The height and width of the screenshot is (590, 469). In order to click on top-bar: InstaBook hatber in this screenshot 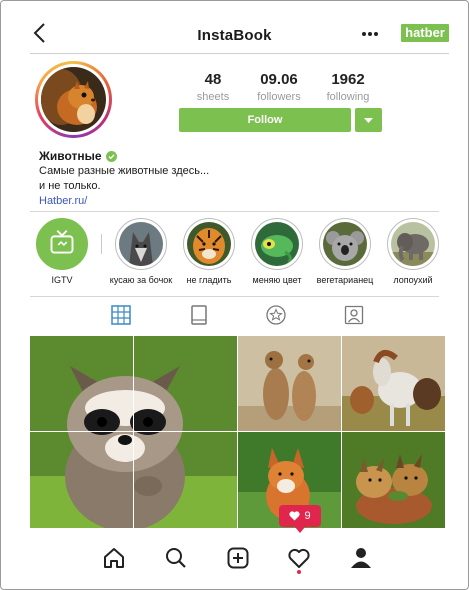, I will do `click(234, 27)`.